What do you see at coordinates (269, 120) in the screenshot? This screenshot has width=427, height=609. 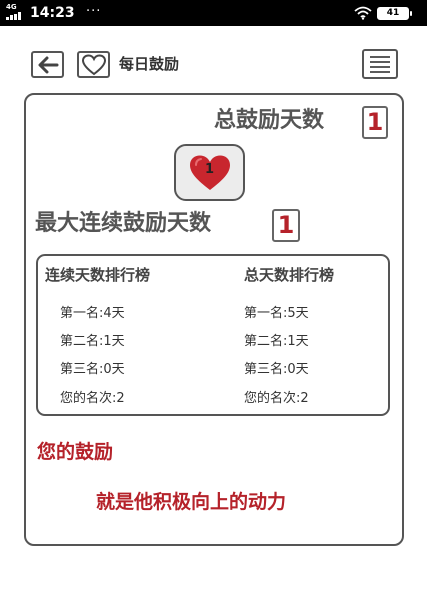 I see `total-days-label: 总鼓励天数` at bounding box center [269, 120].